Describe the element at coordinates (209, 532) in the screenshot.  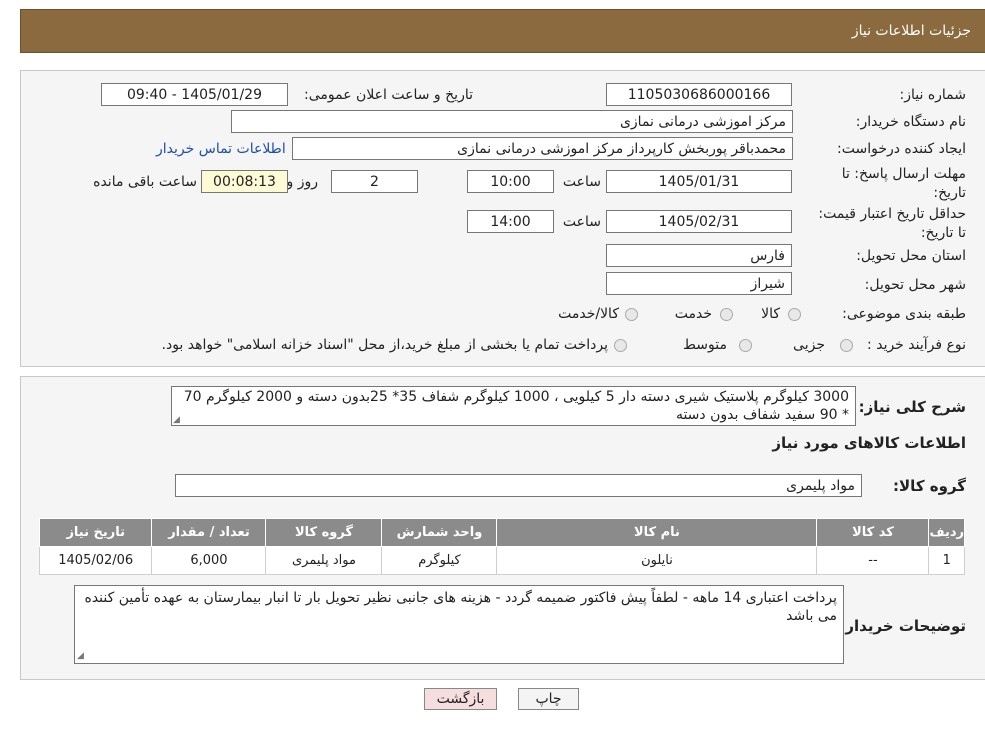
I see `col-qty: تعداد / مقدار` at that location.